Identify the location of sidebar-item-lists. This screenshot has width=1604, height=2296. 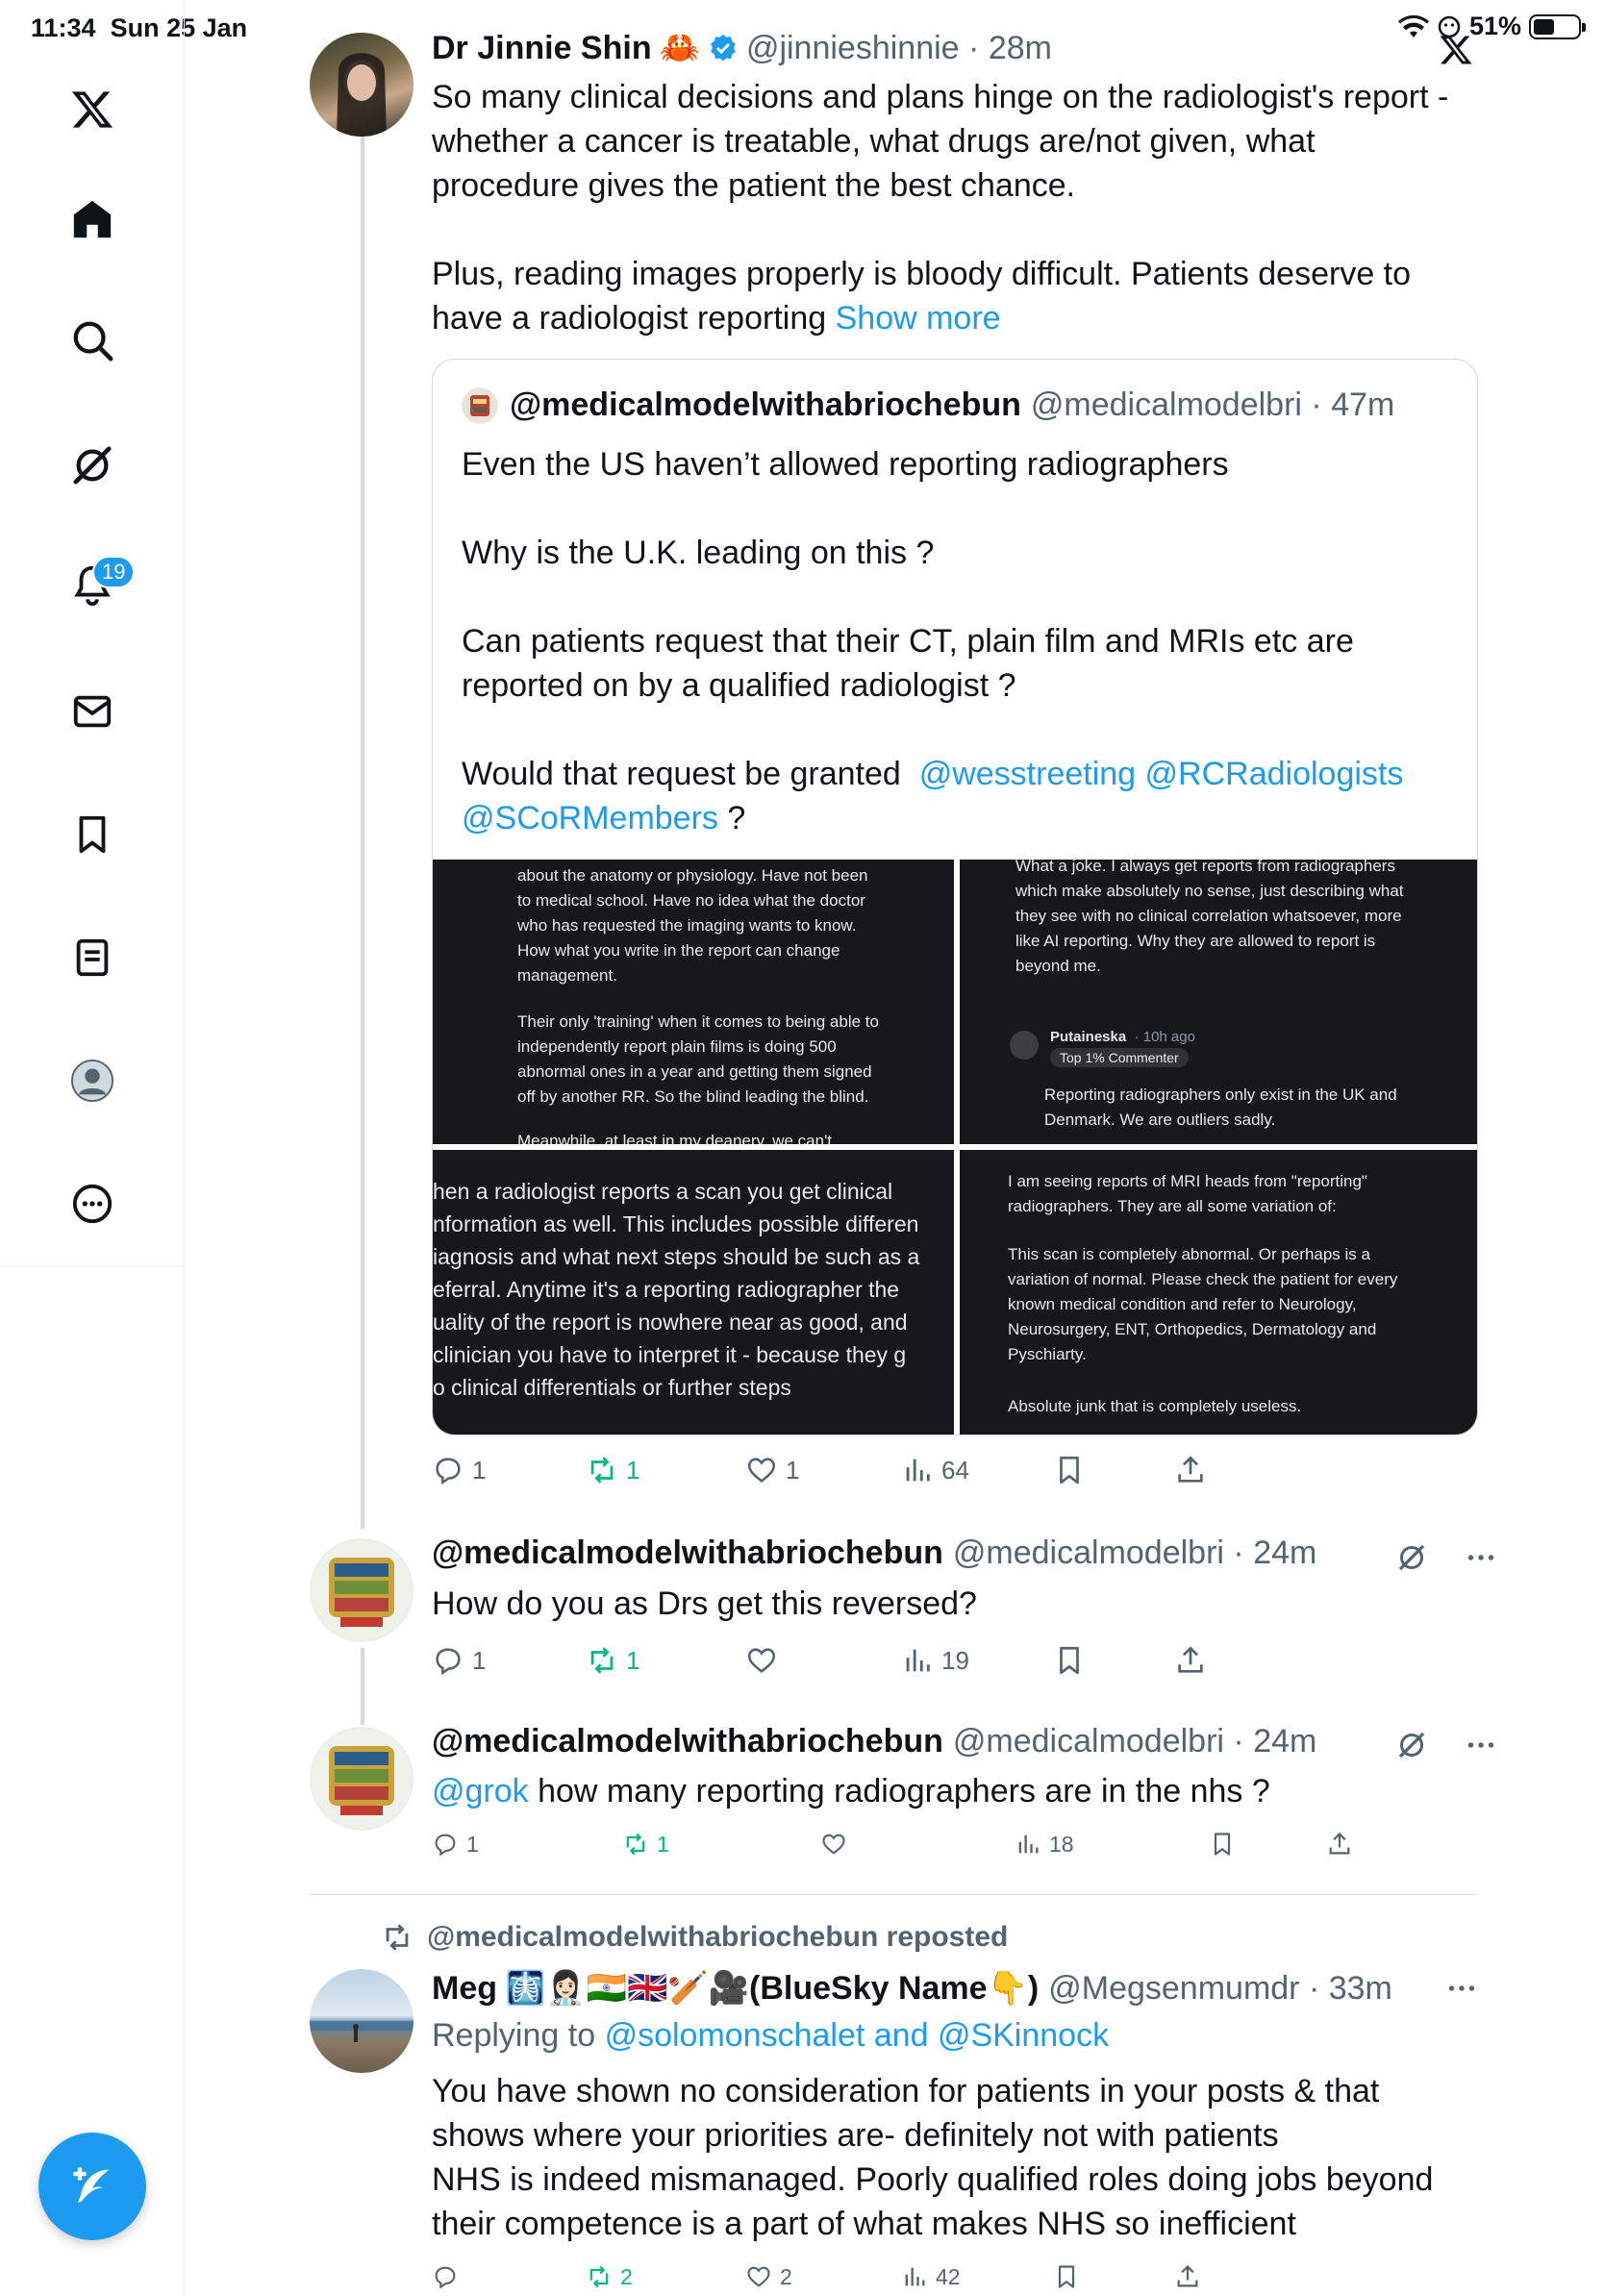
(92, 957).